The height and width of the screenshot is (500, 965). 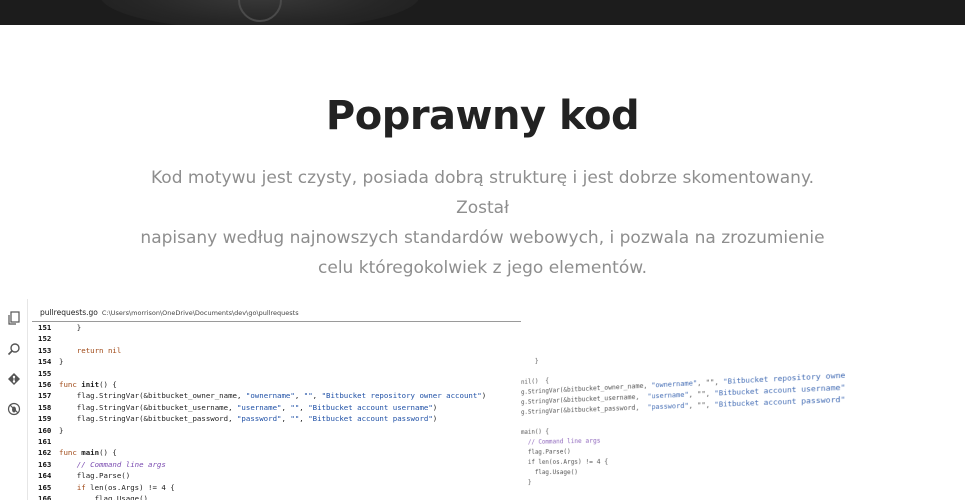 What do you see at coordinates (112, 464) in the screenshot?
I see `line-code: // Command line args` at bounding box center [112, 464].